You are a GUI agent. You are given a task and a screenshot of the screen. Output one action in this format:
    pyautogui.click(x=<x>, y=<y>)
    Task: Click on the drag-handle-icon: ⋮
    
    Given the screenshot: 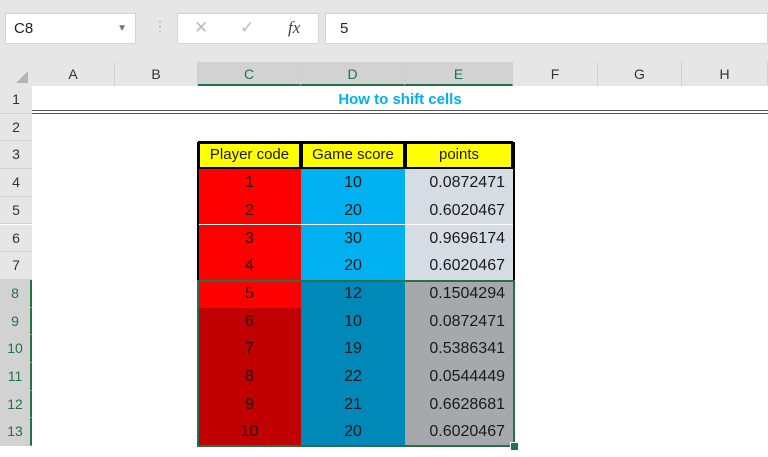 What is the action you would take?
    pyautogui.click(x=160, y=26)
    